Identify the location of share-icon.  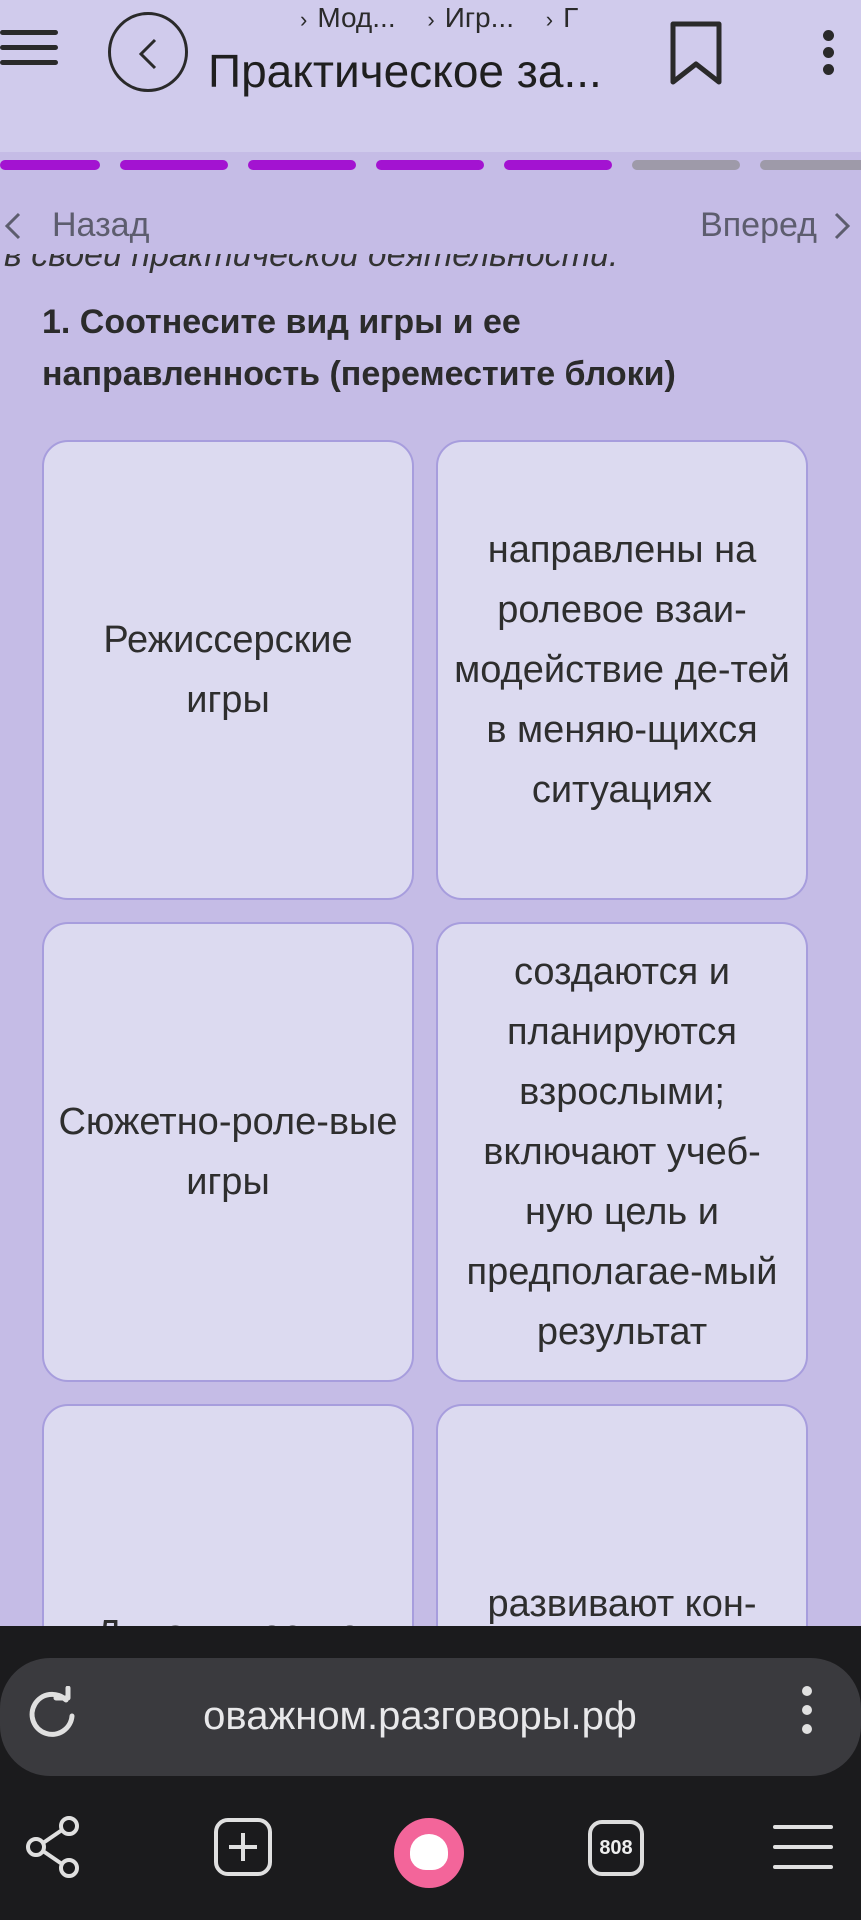
(54, 1847).